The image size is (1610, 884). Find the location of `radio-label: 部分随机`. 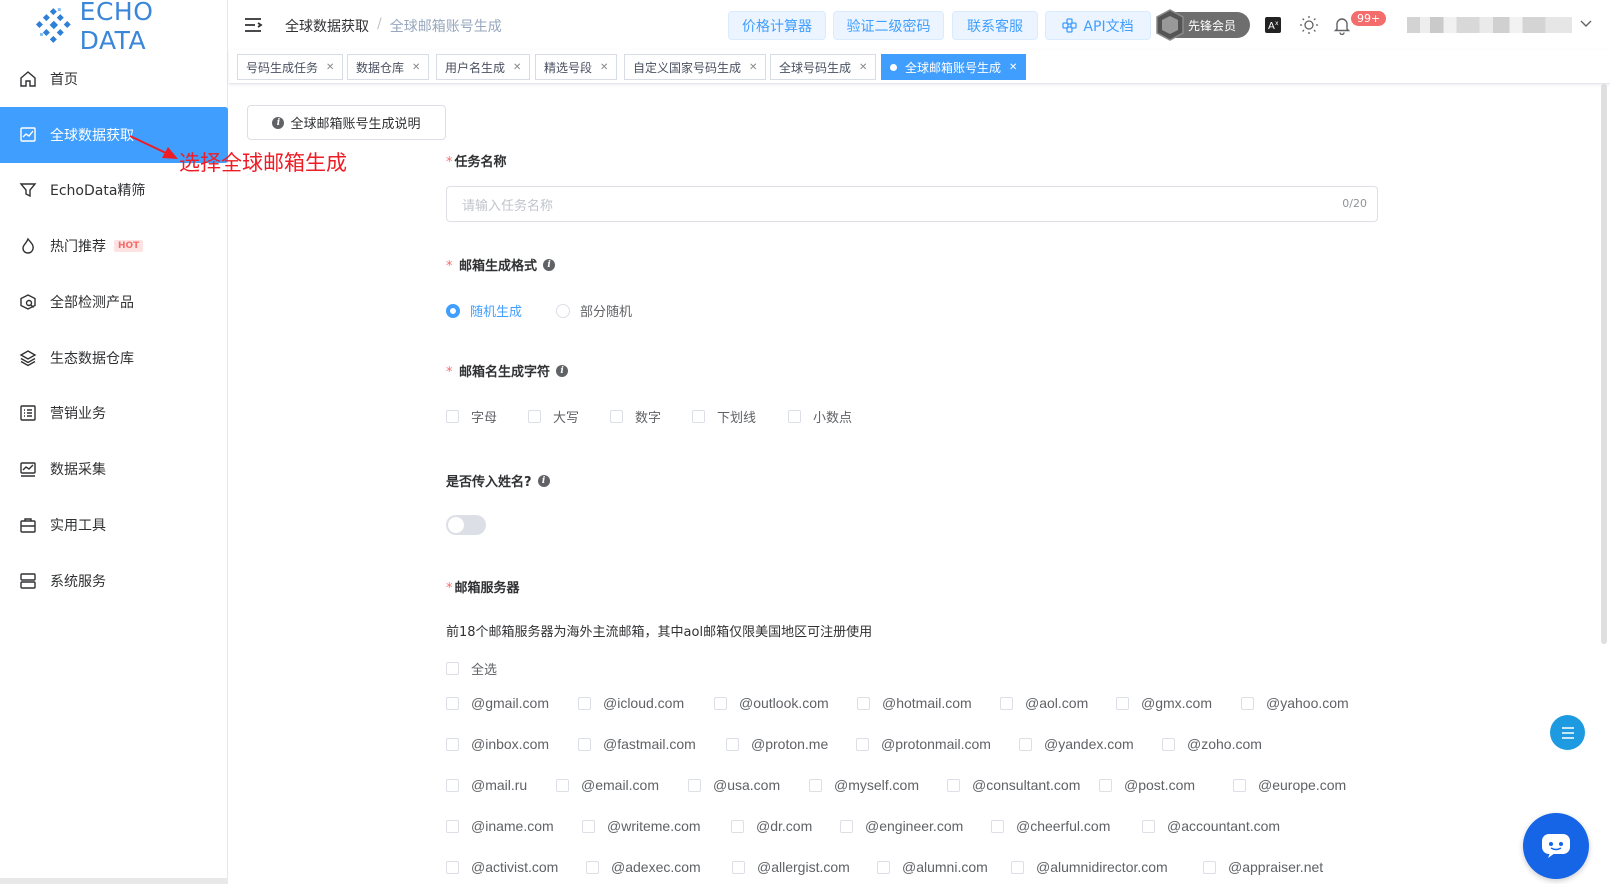

radio-label: 部分随机 is located at coordinates (606, 312).